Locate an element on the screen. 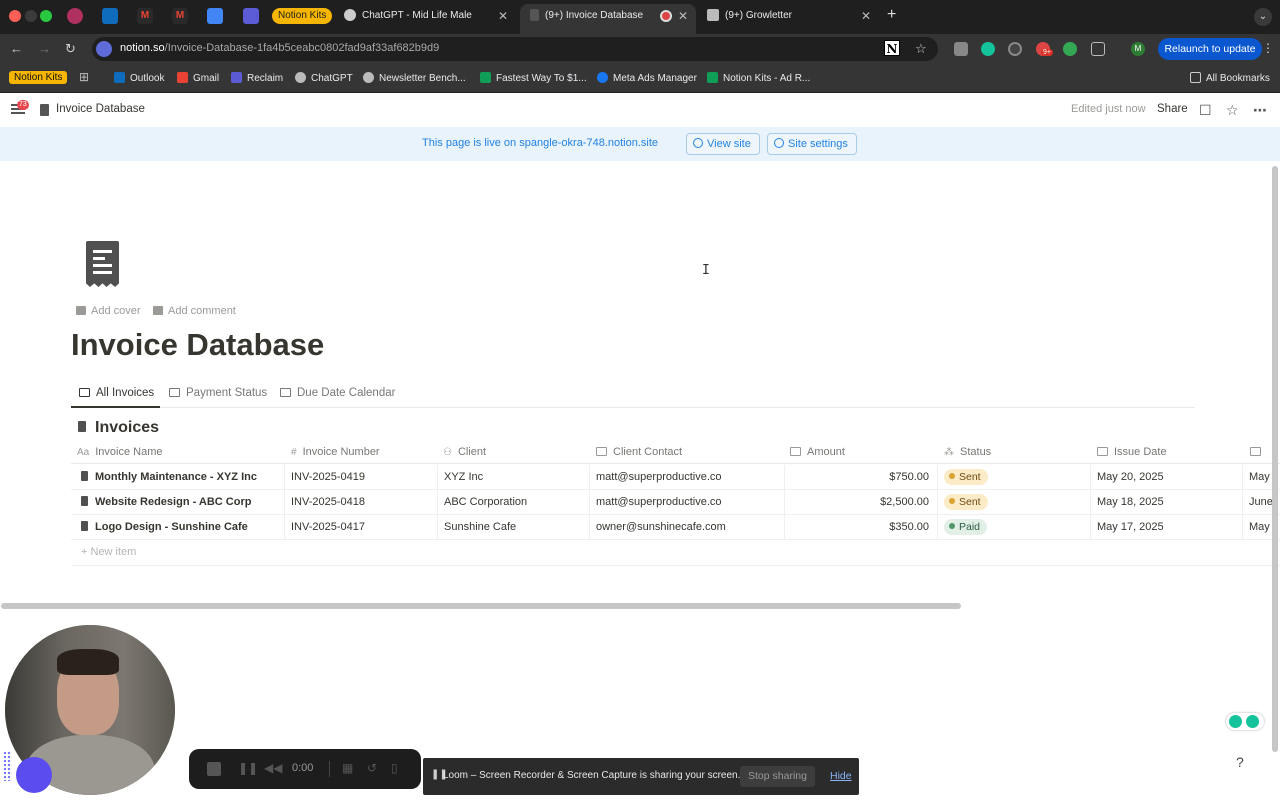 Image resolution: width=1280 pixels, height=801 pixels. browser-menu-icon: ⋮ is located at coordinates (1268, 48).